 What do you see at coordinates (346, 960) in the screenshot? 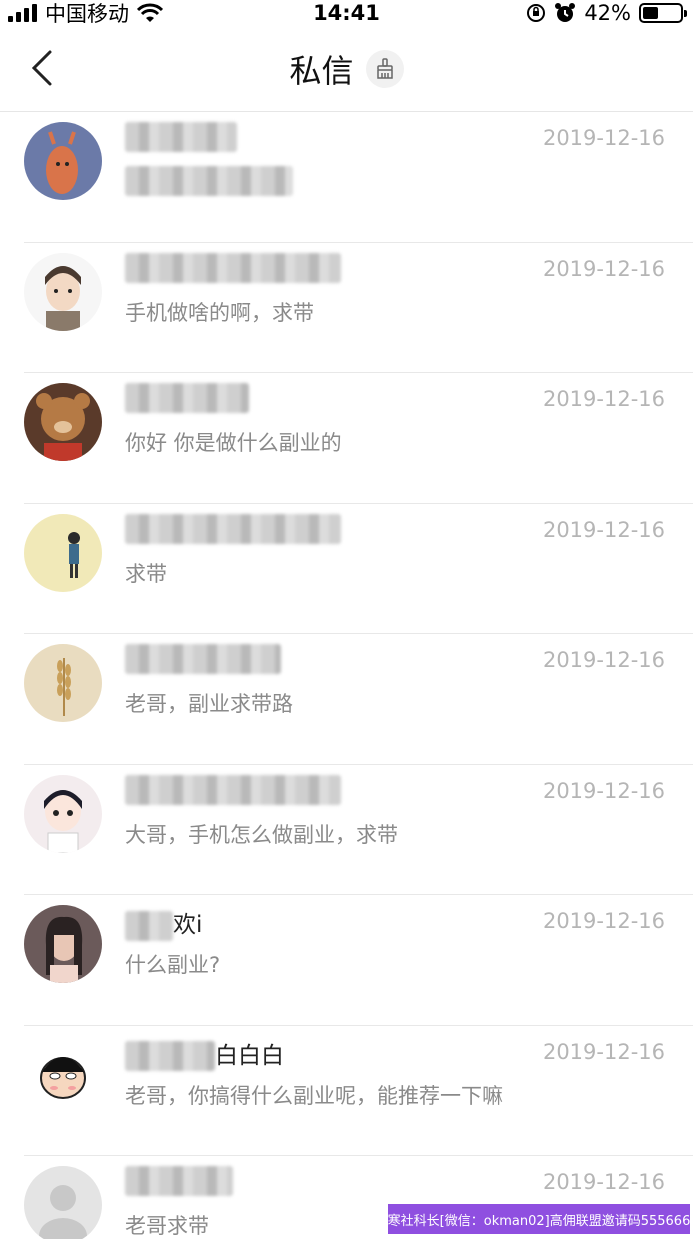
I see `conversation-row: 欢i 2019-12-16 什么副业?` at bounding box center [346, 960].